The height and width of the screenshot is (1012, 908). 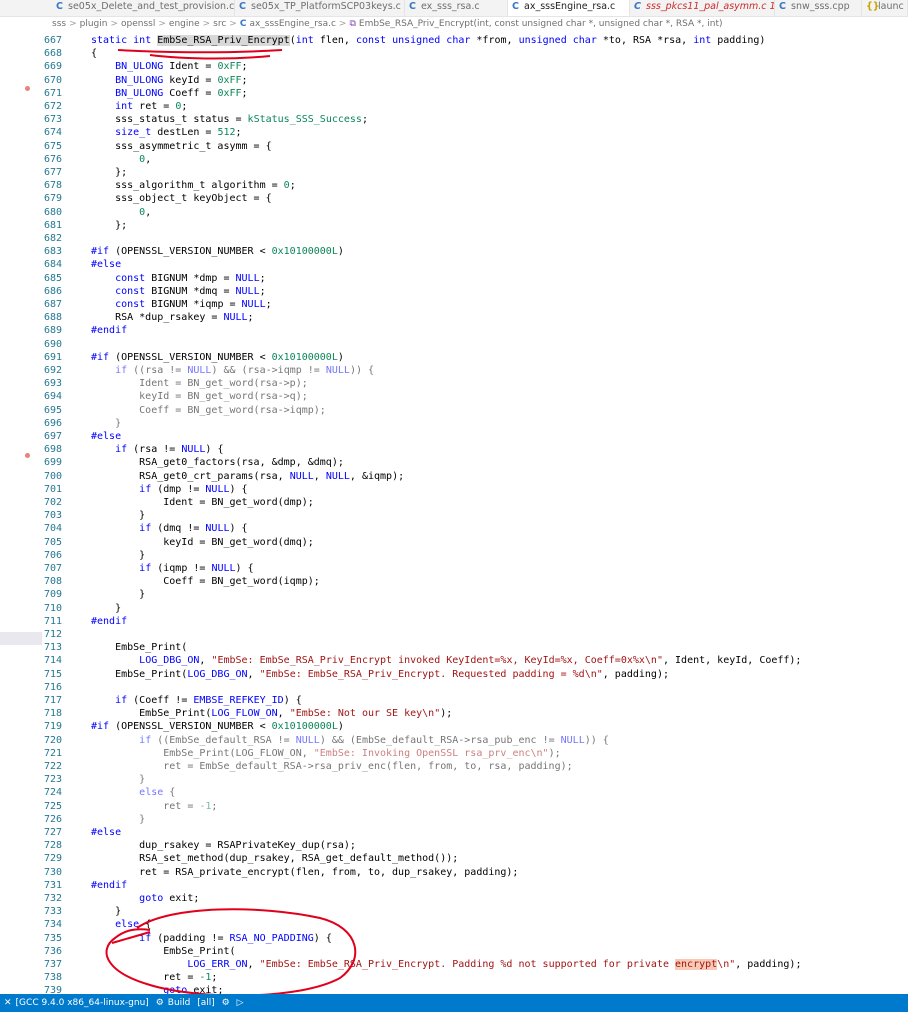 I want to click on code-line: 687 const BIGNUM *iqmp = NULL;, so click(x=454, y=304).